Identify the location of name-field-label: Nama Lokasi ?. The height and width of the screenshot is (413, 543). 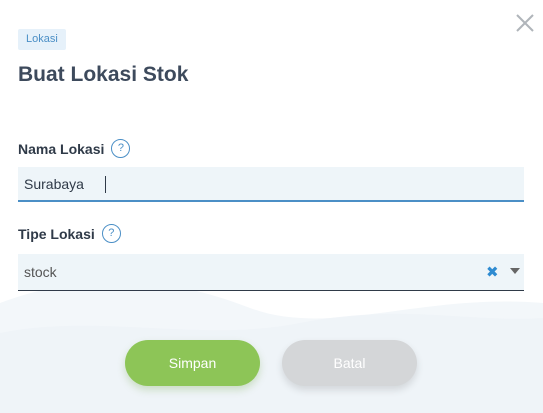
(74, 148).